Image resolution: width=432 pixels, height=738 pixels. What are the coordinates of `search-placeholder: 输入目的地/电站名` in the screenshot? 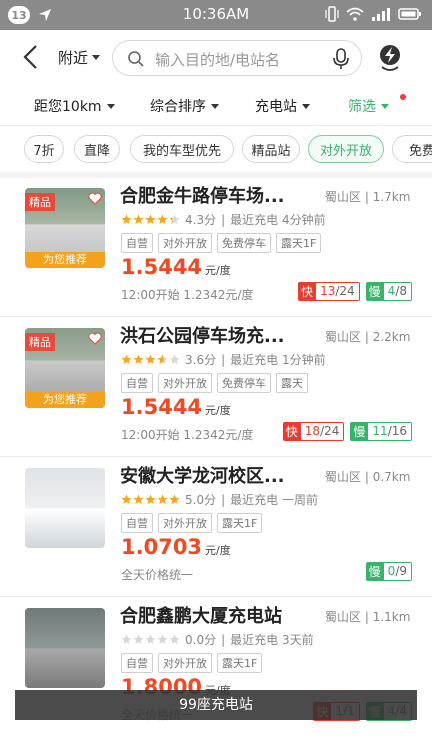 It's located at (218, 60).